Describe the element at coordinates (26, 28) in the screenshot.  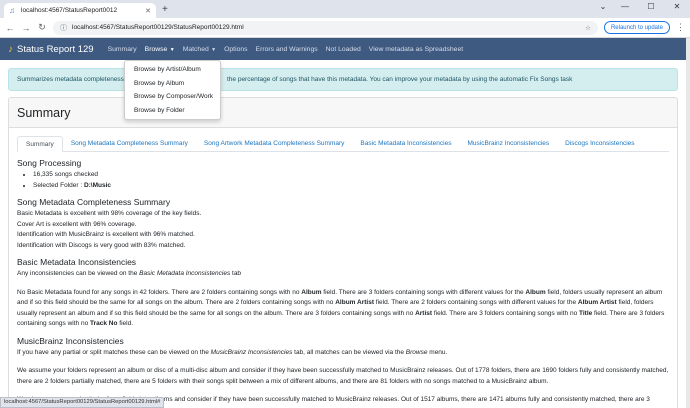
I see `forward-icon: →` at that location.